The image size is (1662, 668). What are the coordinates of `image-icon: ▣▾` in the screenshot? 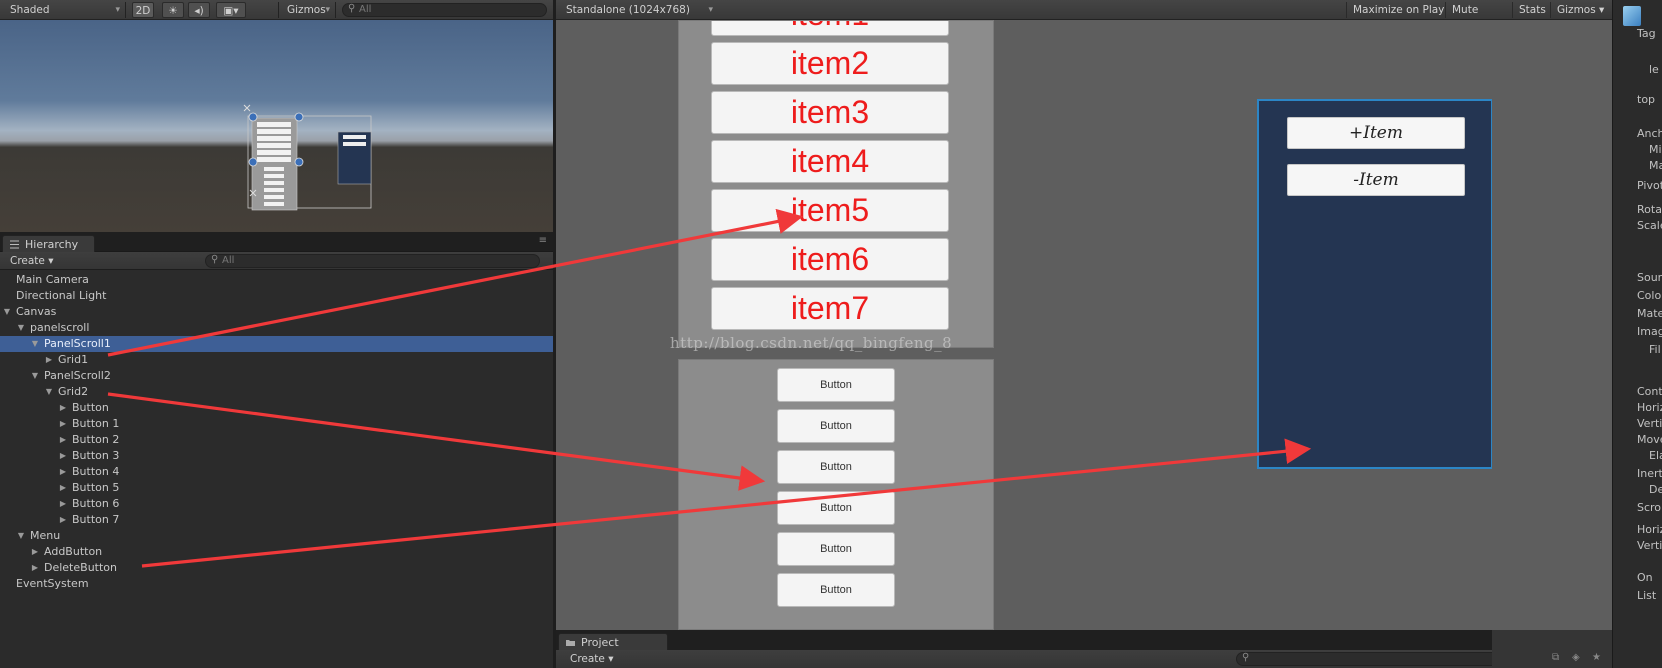 It's located at (231, 11).